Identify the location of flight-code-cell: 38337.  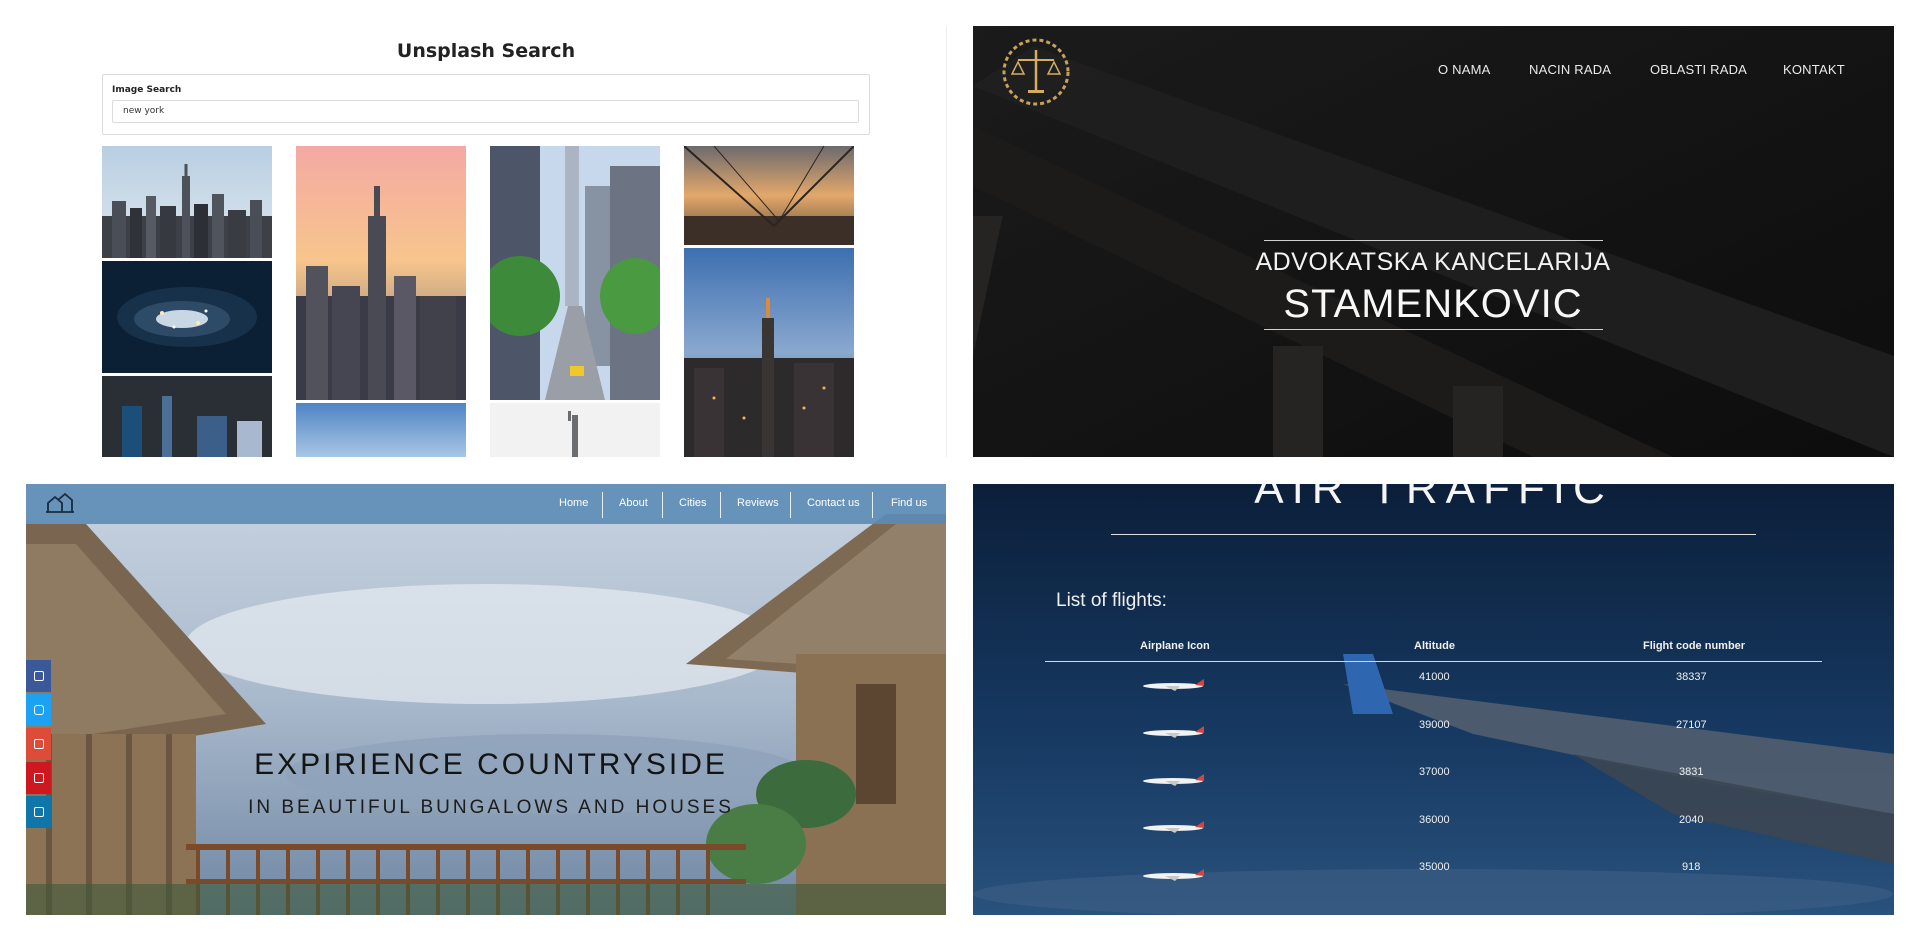
(1691, 677).